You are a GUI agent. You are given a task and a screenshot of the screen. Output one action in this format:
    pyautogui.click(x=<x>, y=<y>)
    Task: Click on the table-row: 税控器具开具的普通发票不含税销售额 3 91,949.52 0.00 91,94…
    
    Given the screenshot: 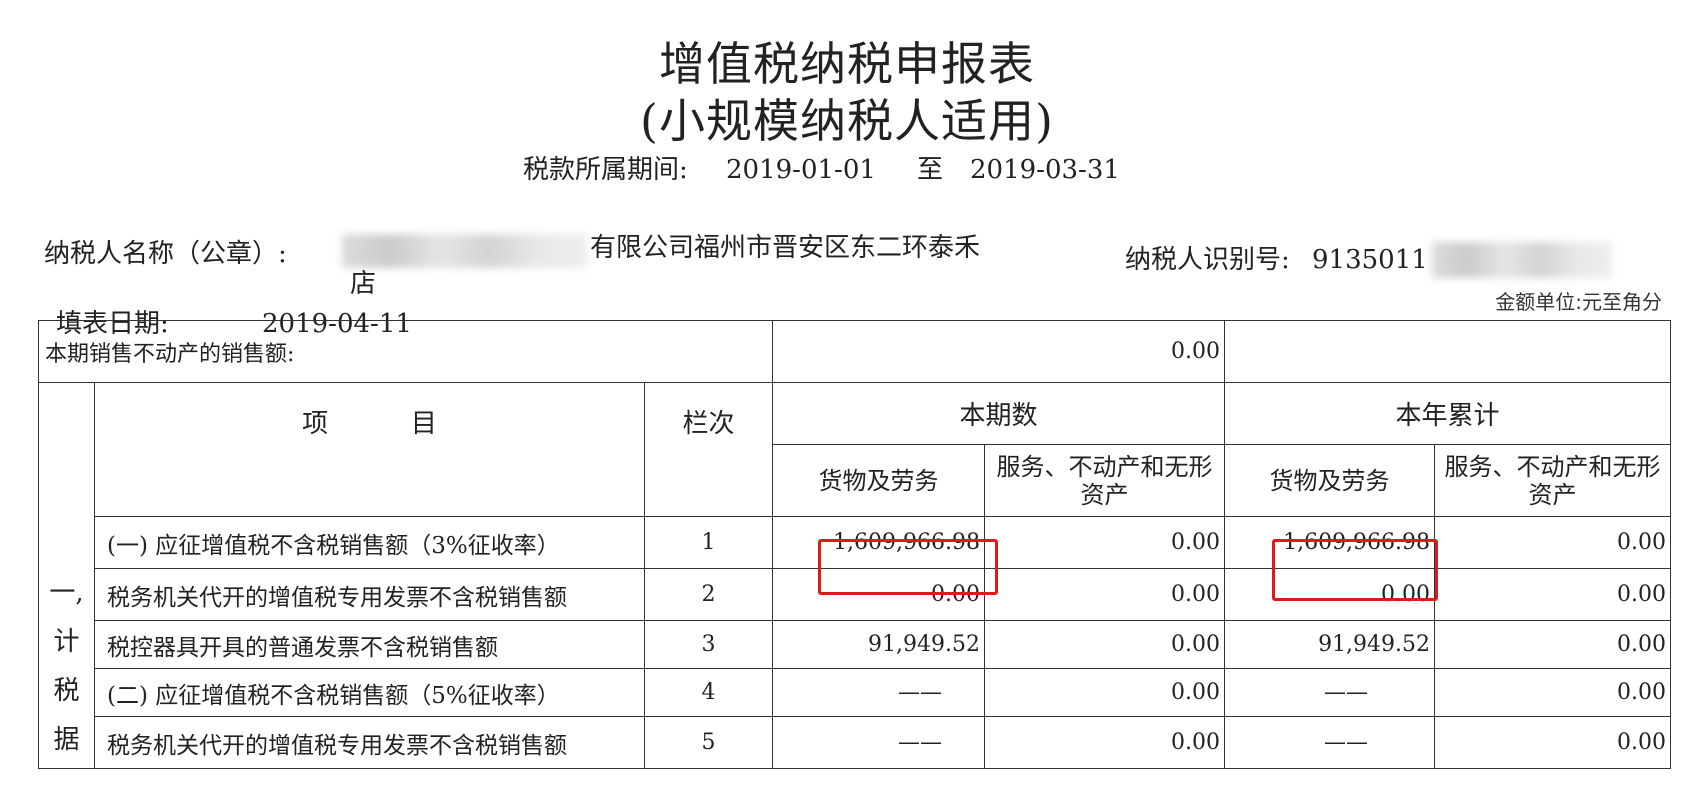 What is the action you would take?
    pyautogui.click(x=855, y=644)
    